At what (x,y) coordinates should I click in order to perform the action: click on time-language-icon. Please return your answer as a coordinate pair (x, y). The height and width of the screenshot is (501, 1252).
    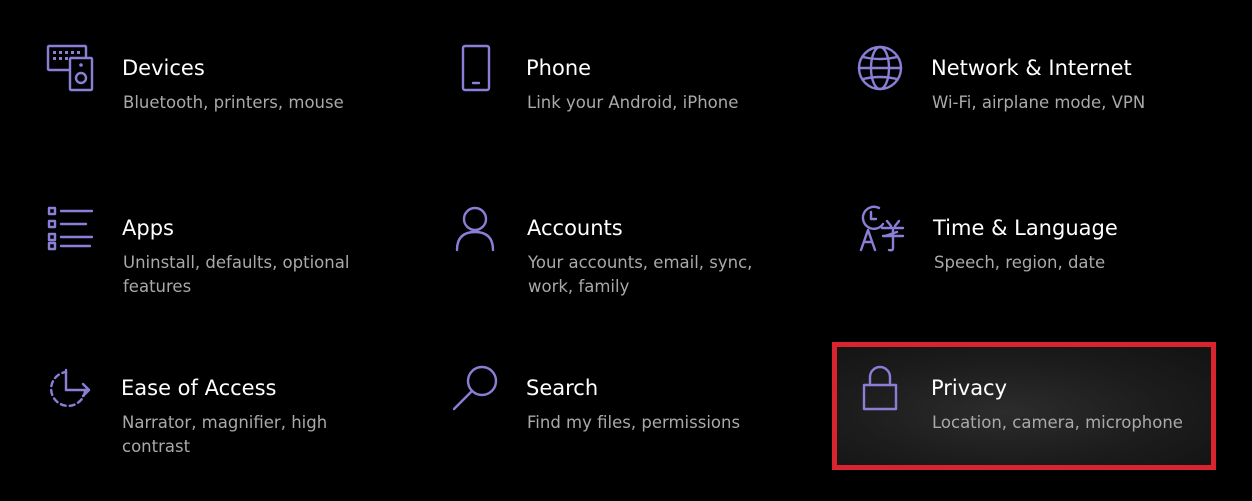
    Looking at the image, I should click on (883, 230).